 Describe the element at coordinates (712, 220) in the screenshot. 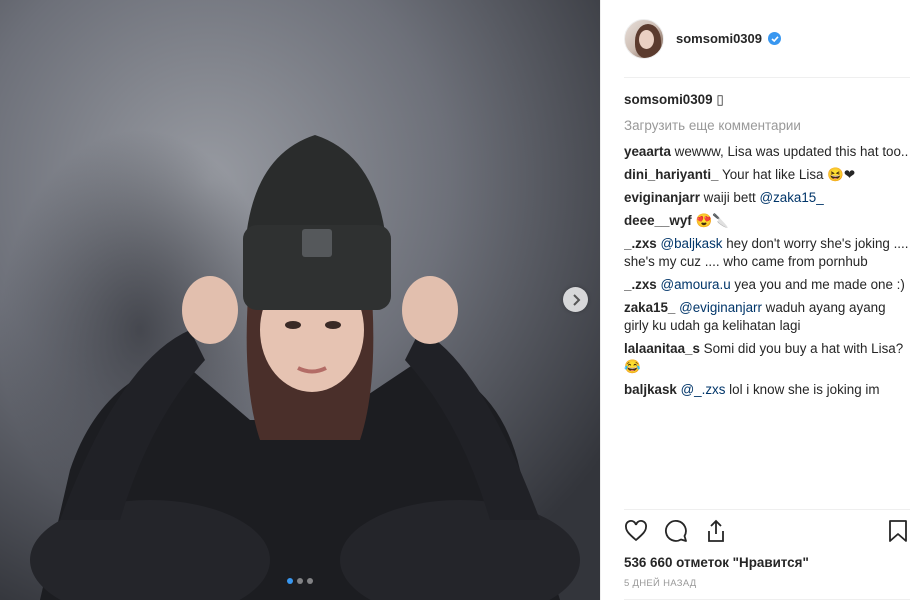

I see `comment-text: 😍🔪` at that location.